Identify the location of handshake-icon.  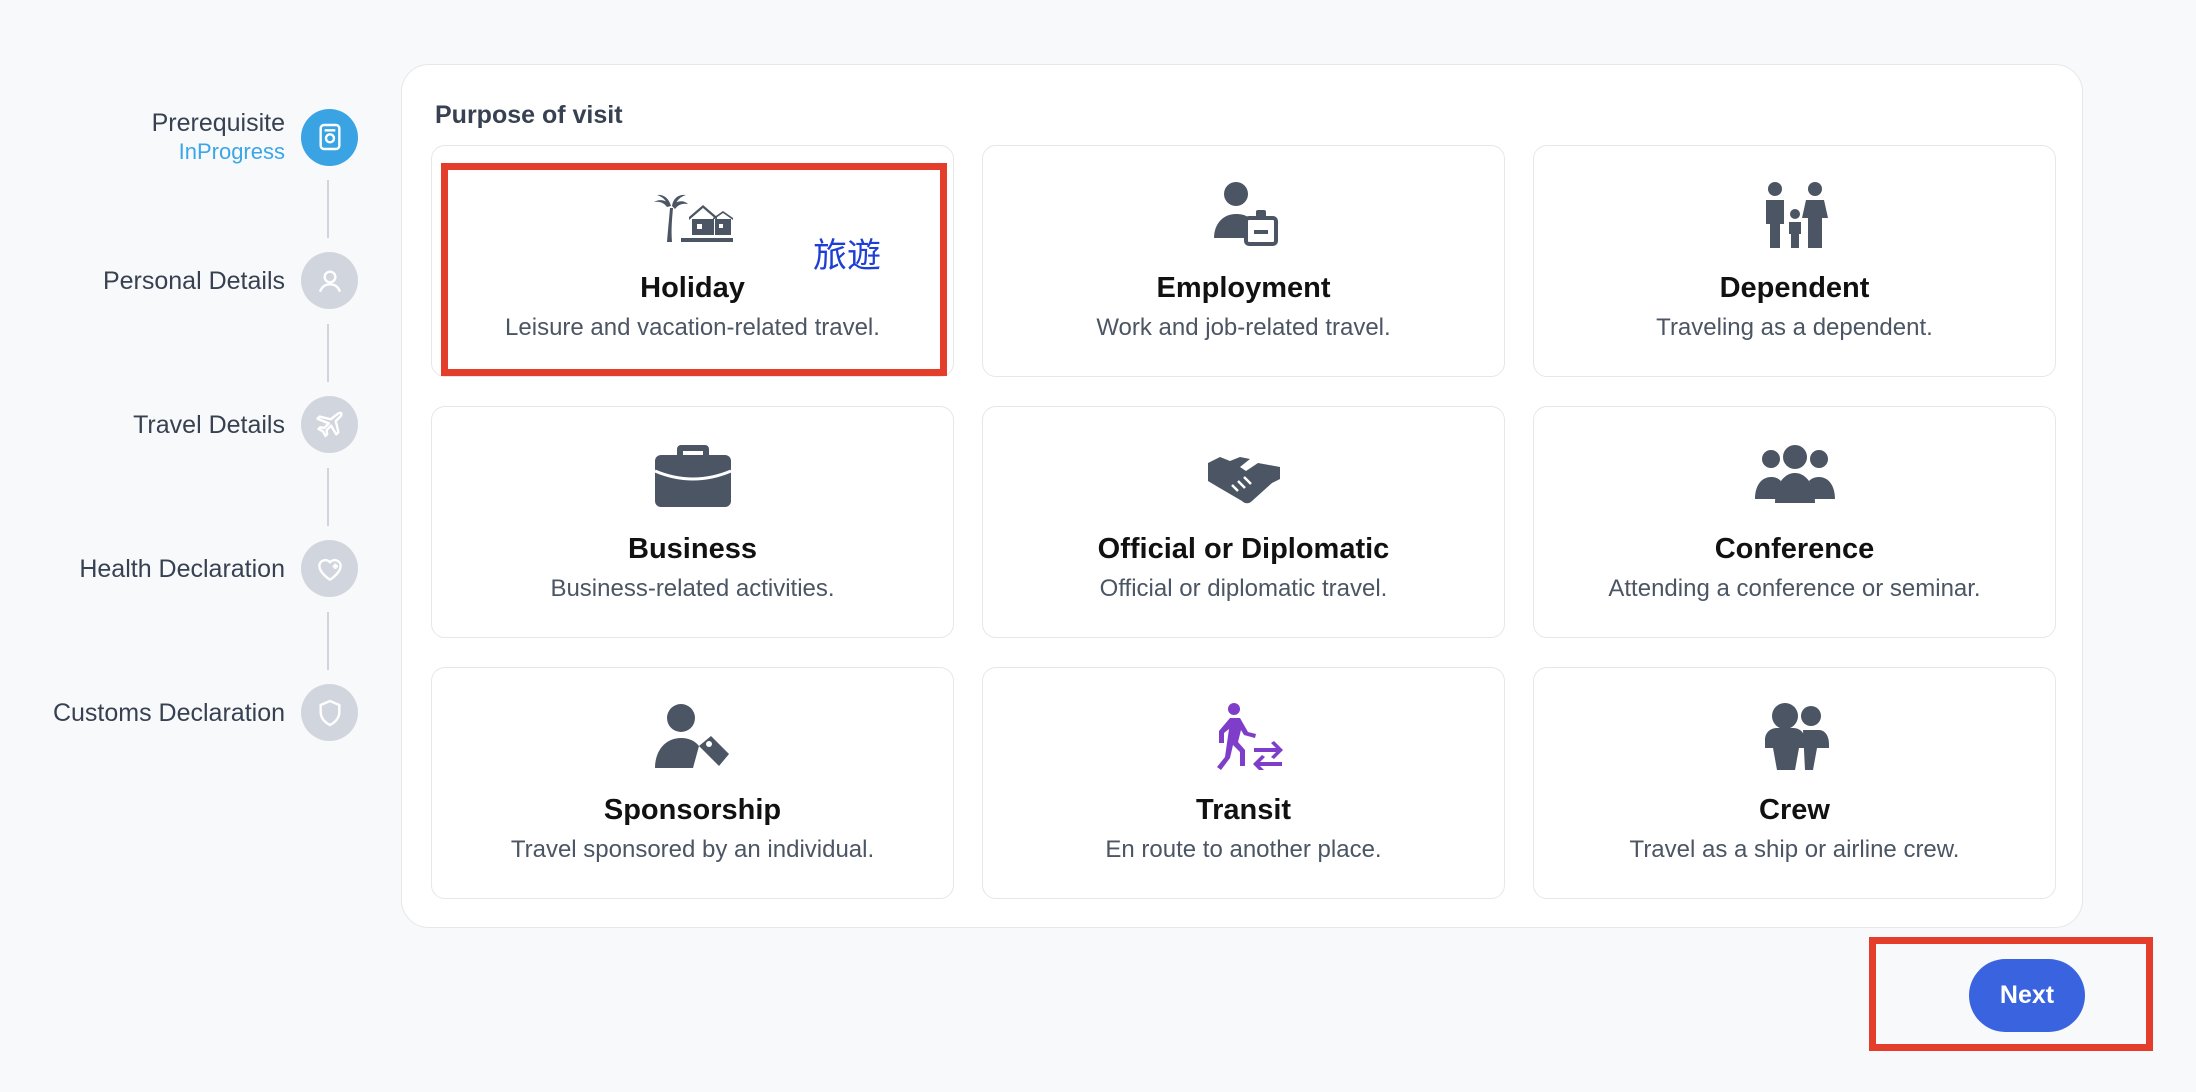
(1243, 475).